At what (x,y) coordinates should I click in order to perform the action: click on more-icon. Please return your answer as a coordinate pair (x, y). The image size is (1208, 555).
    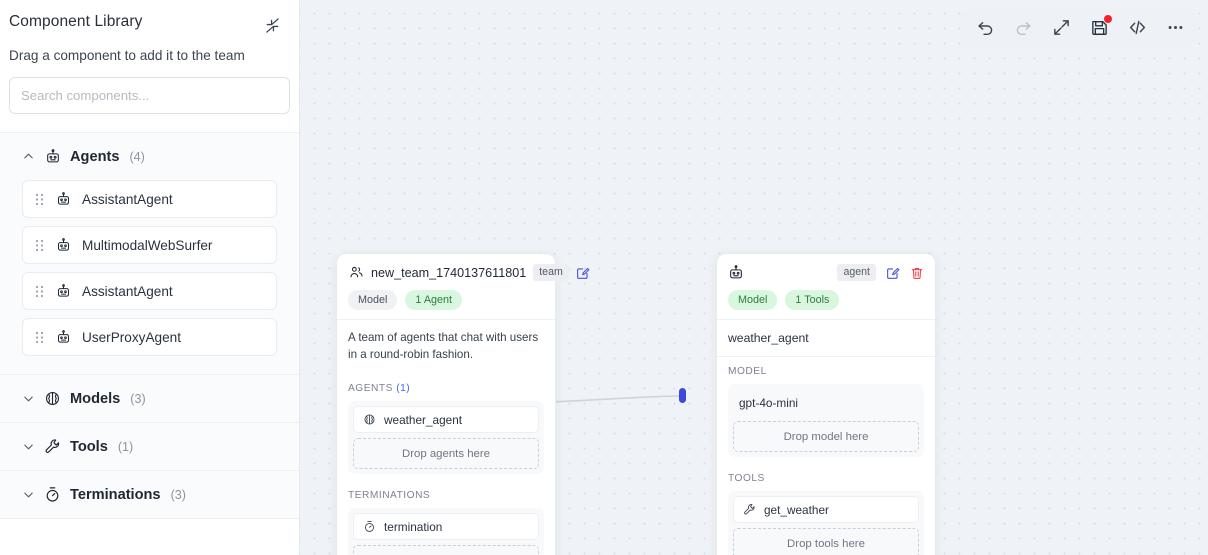
    Looking at the image, I should click on (1175, 27).